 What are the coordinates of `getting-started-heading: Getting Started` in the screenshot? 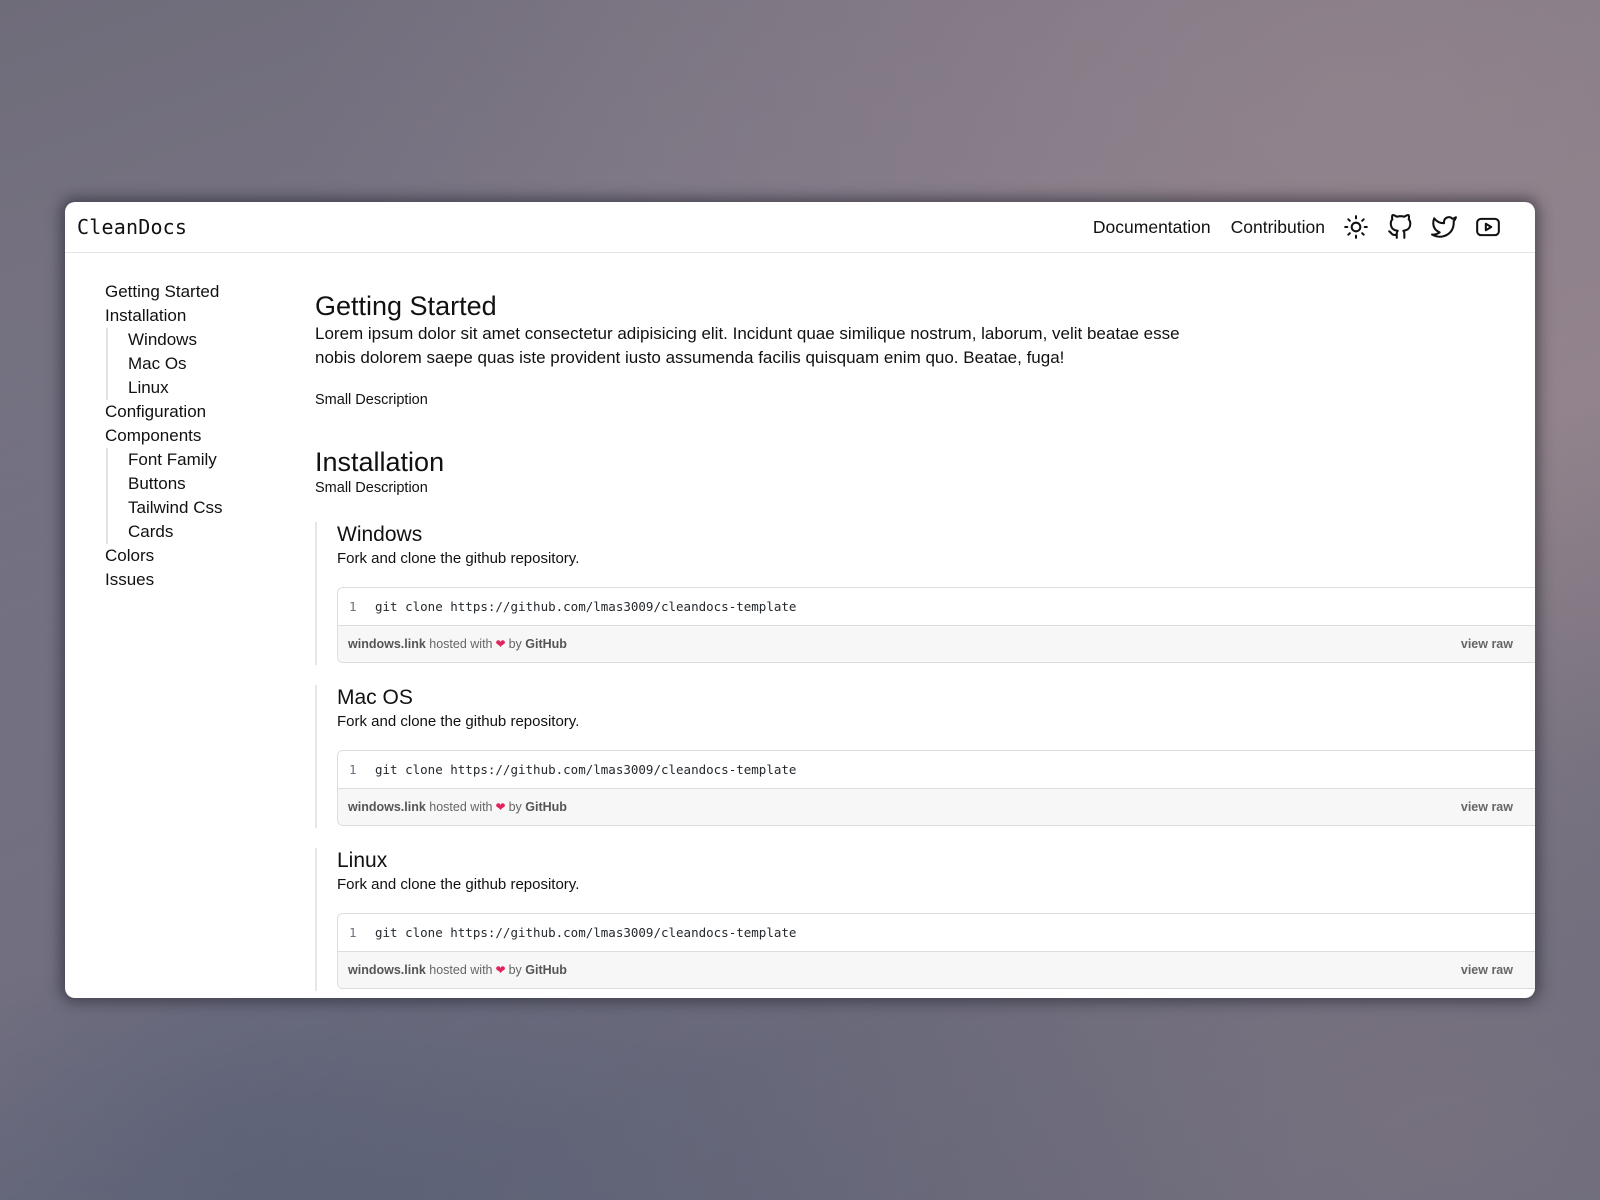 It's located at (406, 306).